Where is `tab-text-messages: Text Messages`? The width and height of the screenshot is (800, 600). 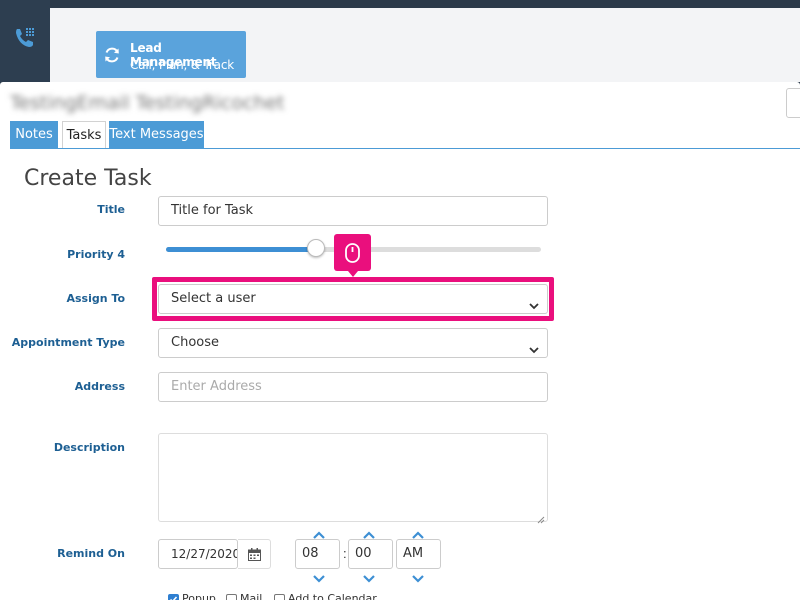
tab-text-messages: Text Messages is located at coordinates (156, 135).